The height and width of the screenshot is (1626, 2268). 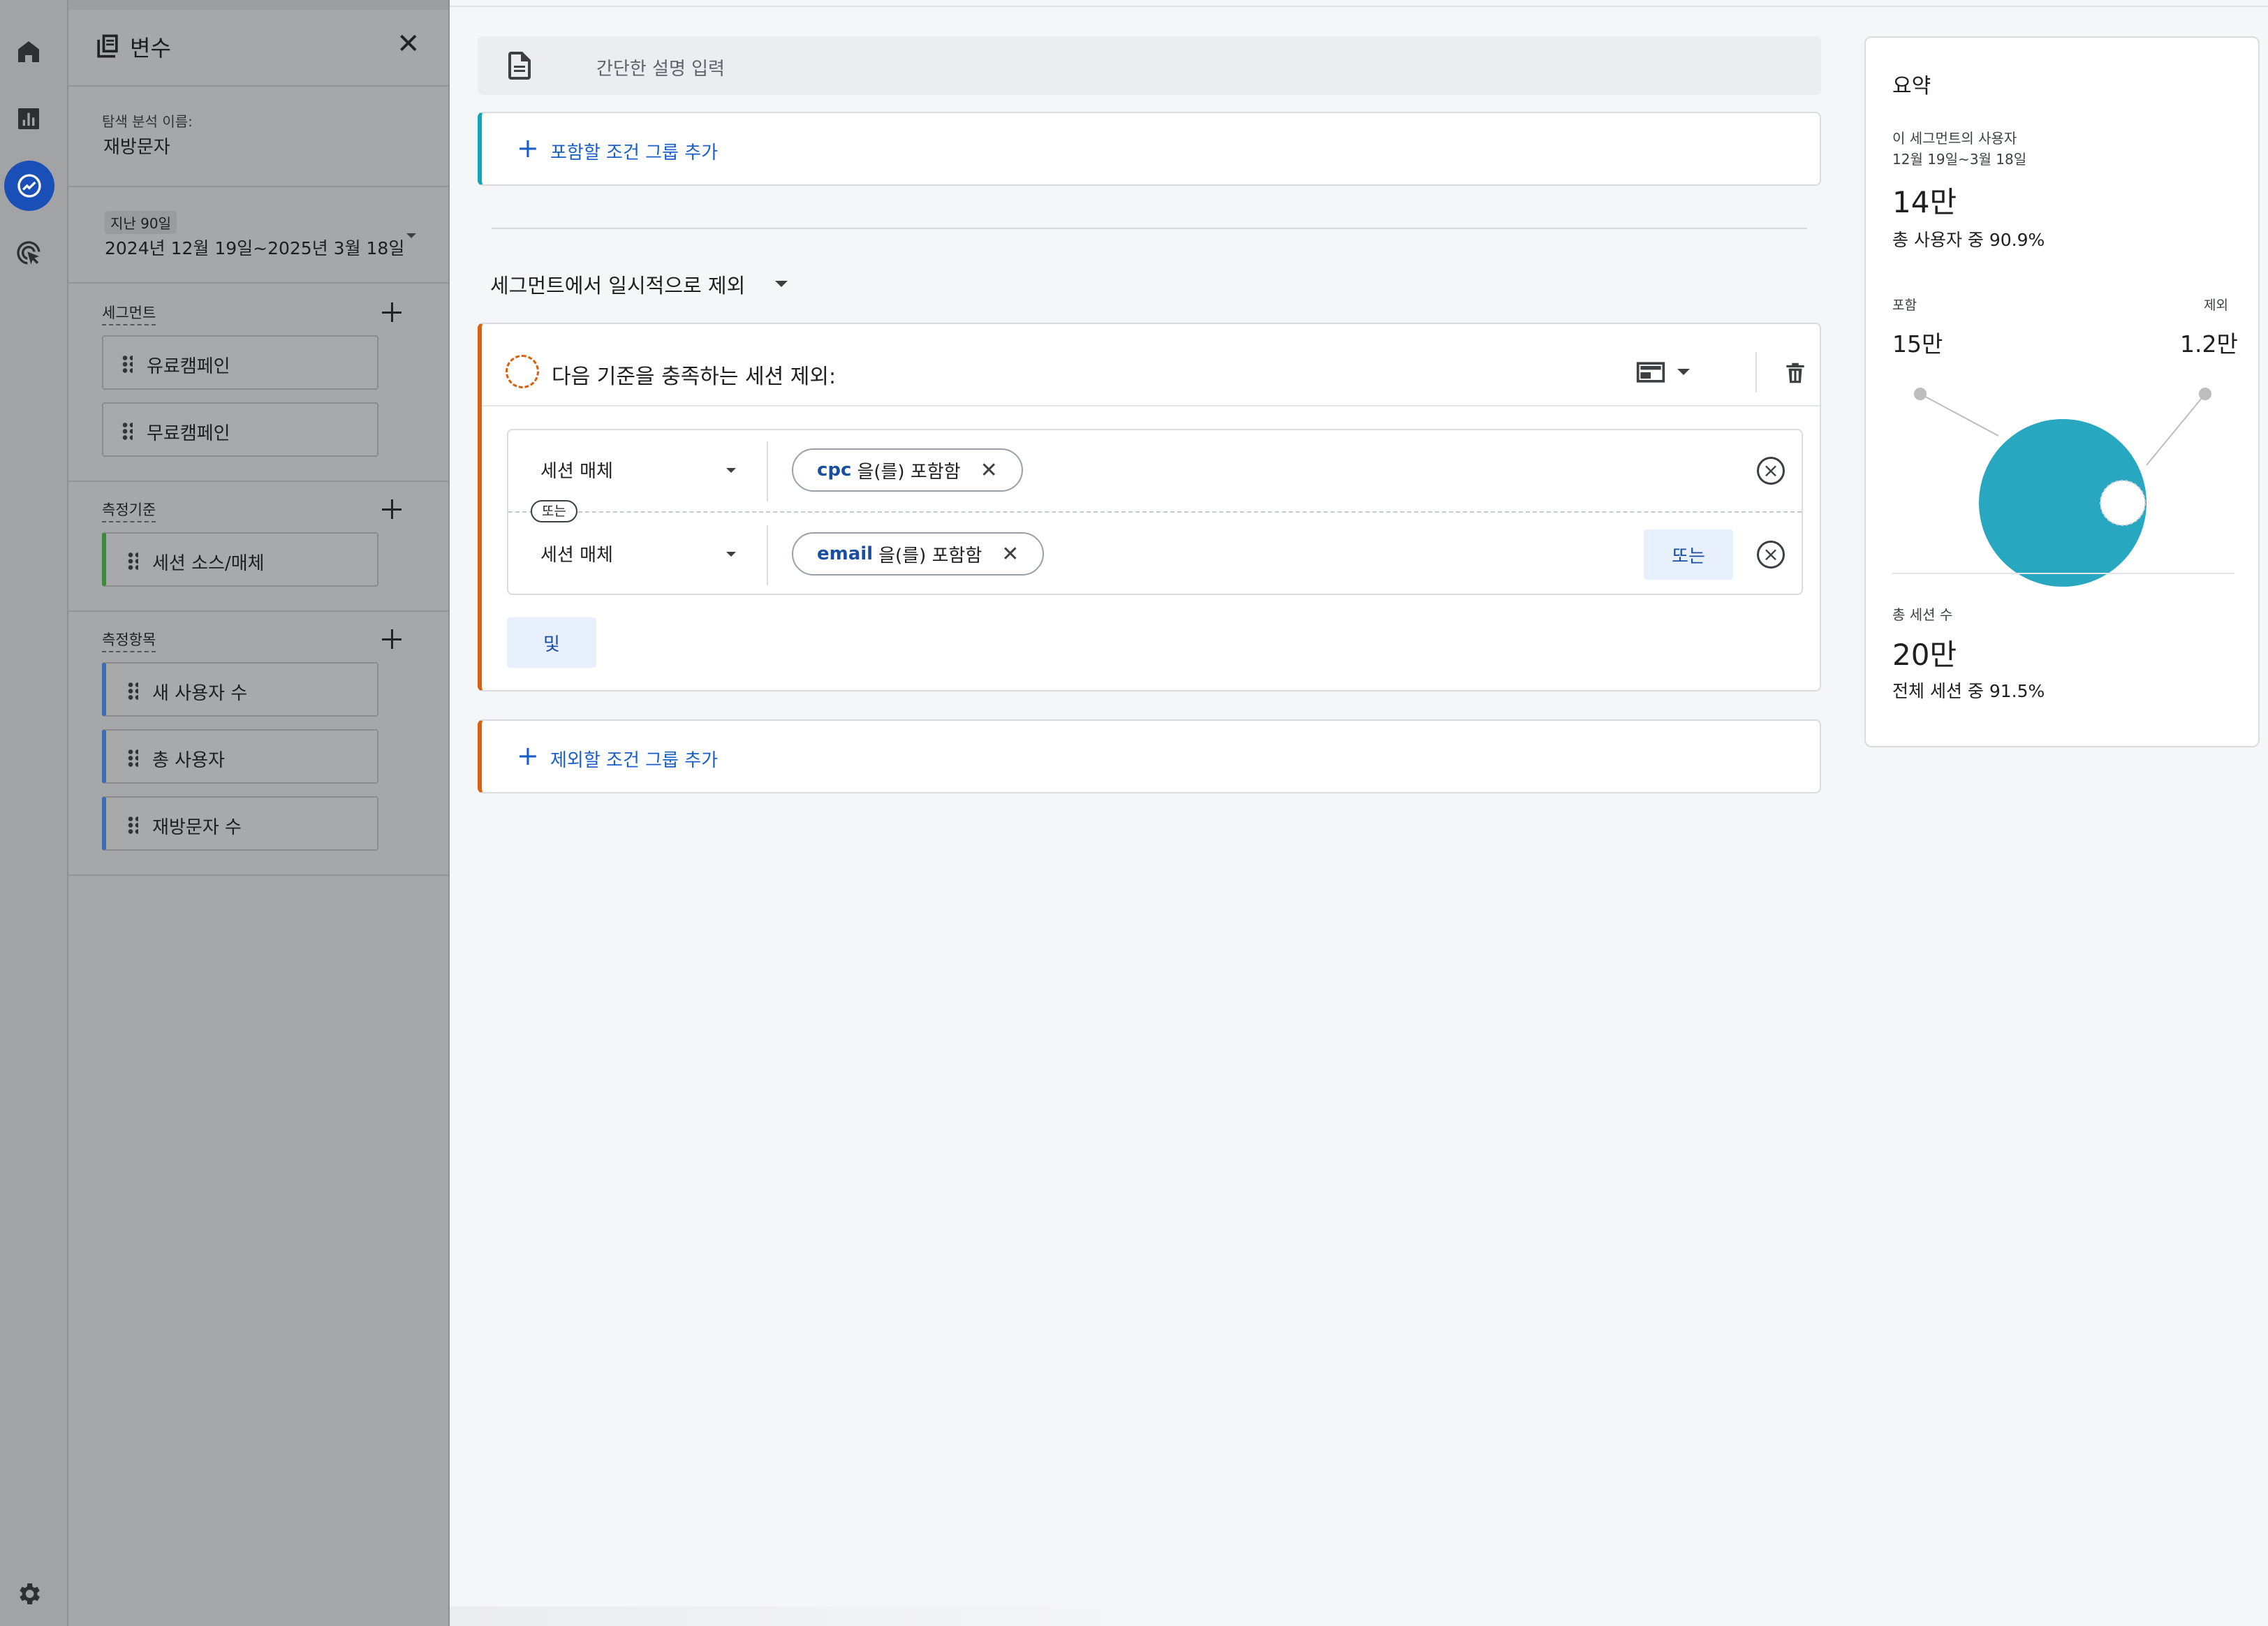 I want to click on exploration-name: 재방문자, so click(x=136, y=146).